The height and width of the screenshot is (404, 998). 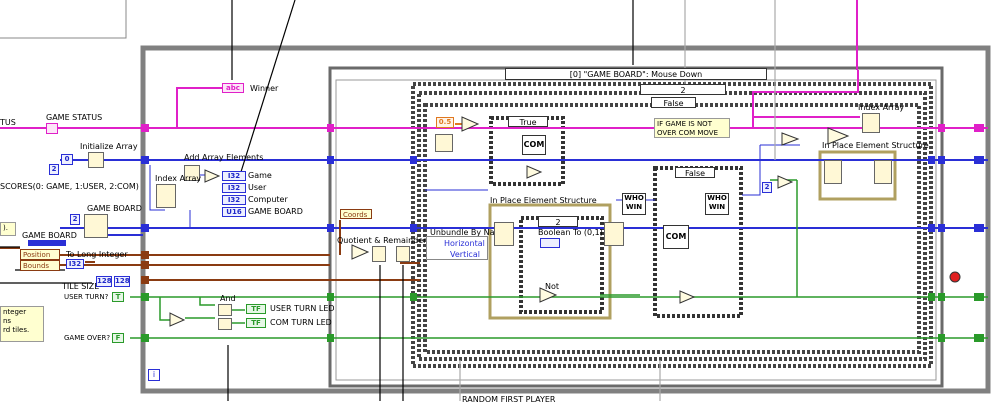 I want to click on user-label: User, so click(x=257, y=187).